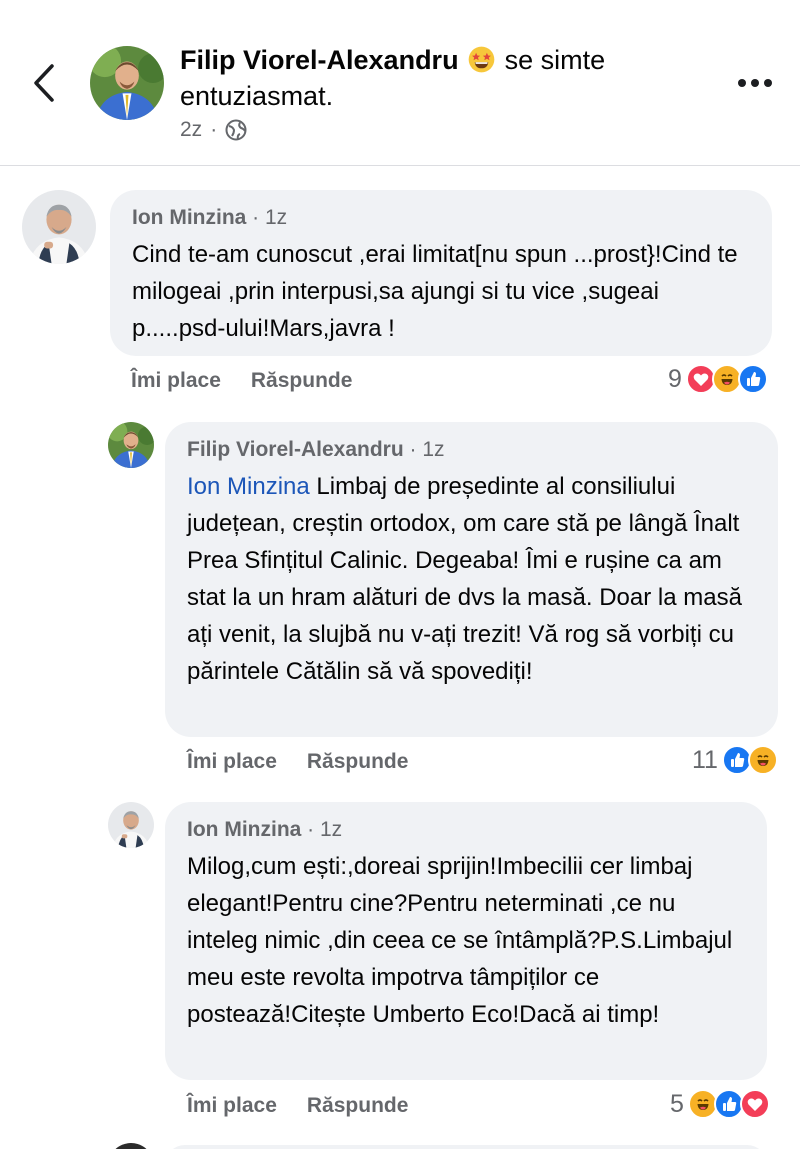 The width and height of the screenshot is (800, 1149). I want to click on comment-reactions: 5, so click(720, 1104).